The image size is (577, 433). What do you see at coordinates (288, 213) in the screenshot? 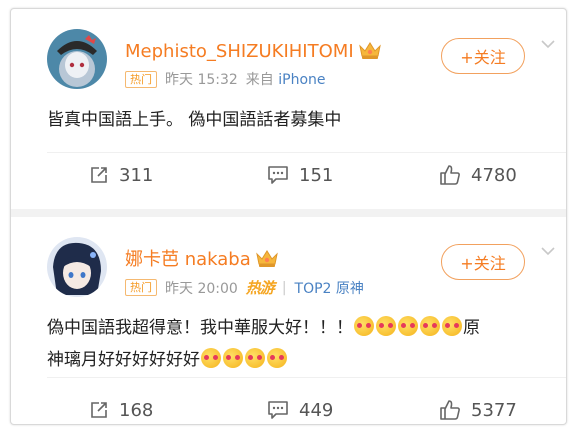
I see `post-separator` at bounding box center [288, 213].